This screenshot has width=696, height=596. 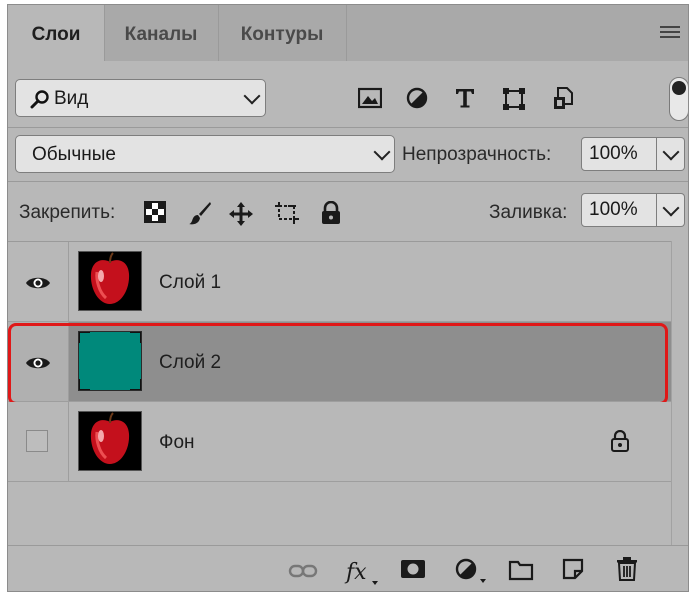 What do you see at coordinates (287, 213) in the screenshot?
I see `lock-artboard-icon` at bounding box center [287, 213].